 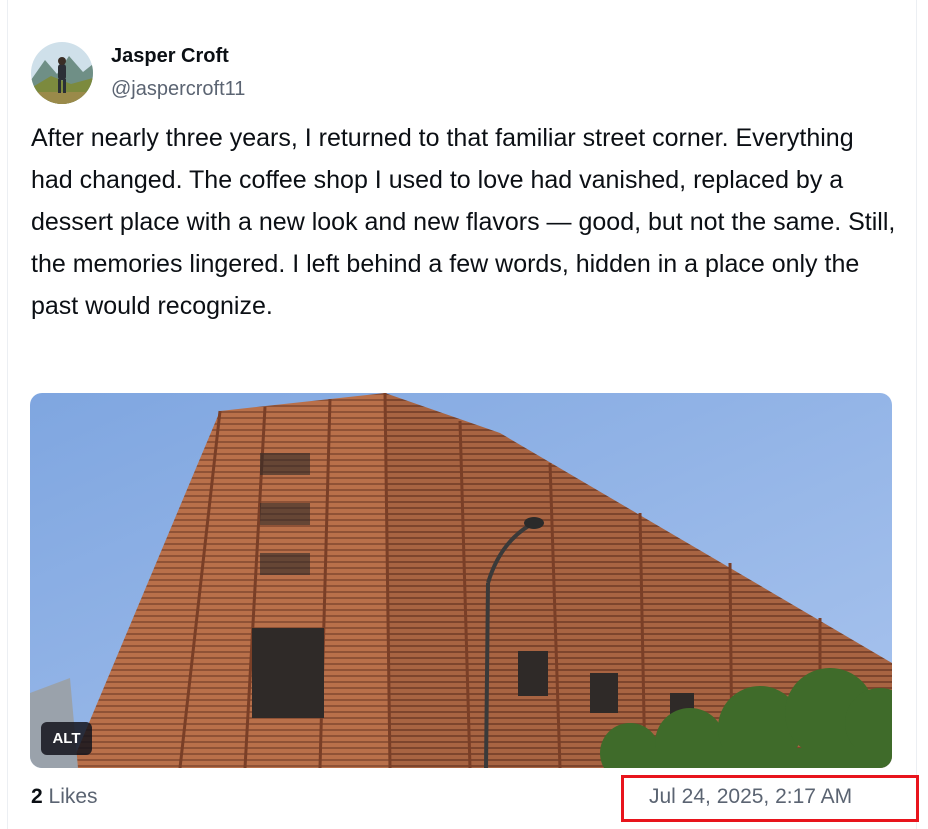 What do you see at coordinates (750, 797) in the screenshot?
I see `post-timestamp: Jul 24, 2025, 2:17 AM` at bounding box center [750, 797].